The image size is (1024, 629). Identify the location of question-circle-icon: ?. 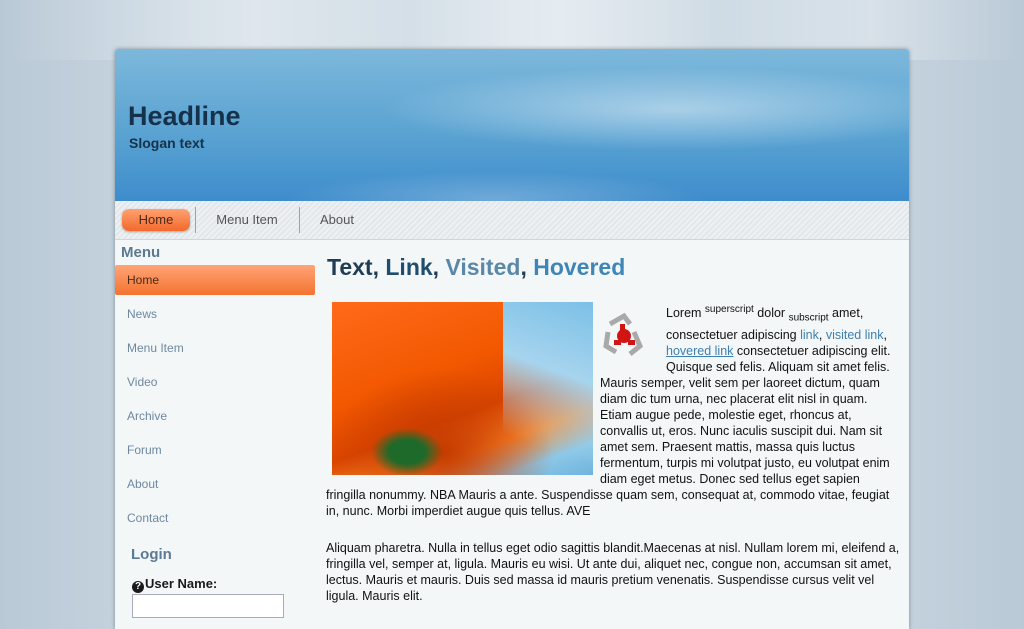
(138, 587).